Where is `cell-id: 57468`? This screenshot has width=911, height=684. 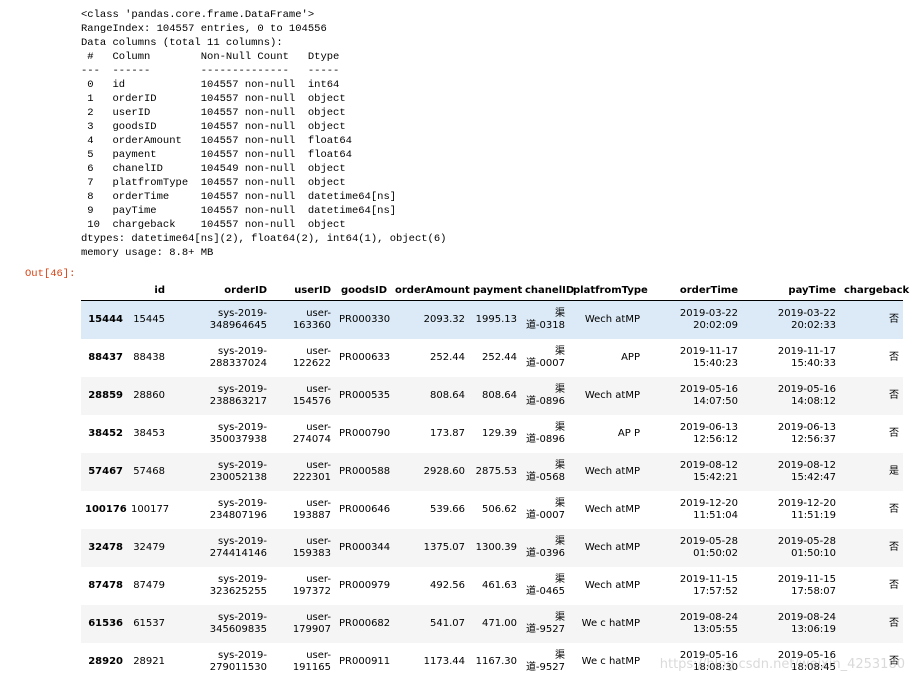 cell-id: 57468 is located at coordinates (148, 472).